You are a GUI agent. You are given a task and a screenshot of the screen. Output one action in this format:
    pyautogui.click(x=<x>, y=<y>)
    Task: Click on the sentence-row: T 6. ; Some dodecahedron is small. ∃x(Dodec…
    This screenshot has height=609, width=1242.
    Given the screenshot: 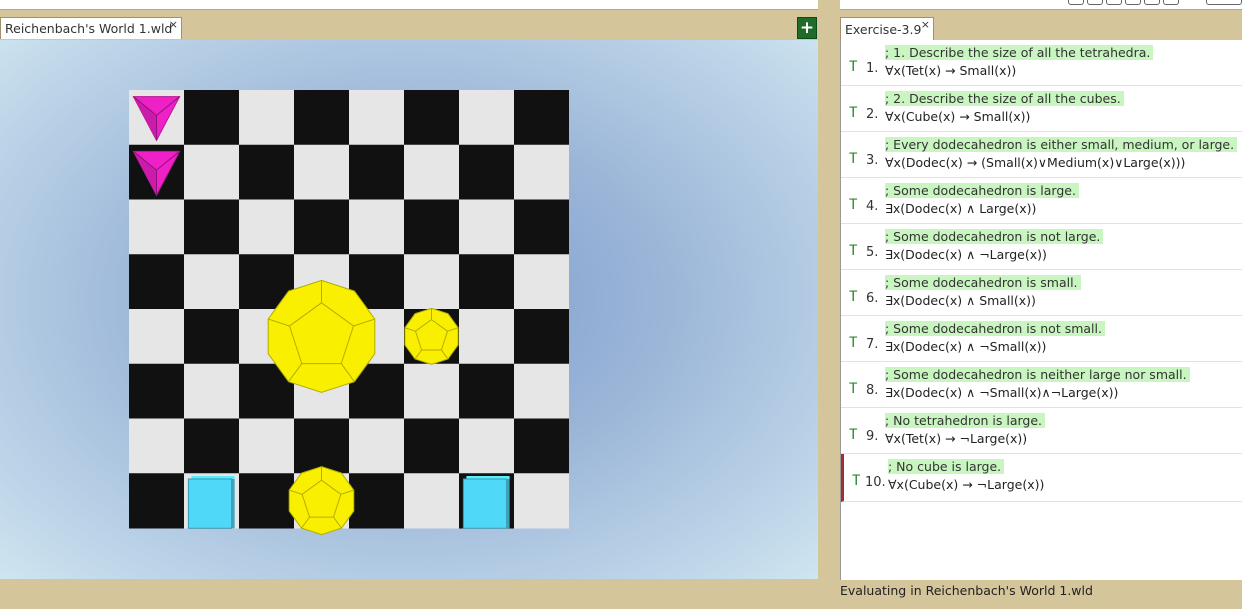 What is the action you would take?
    pyautogui.click(x=1041, y=293)
    